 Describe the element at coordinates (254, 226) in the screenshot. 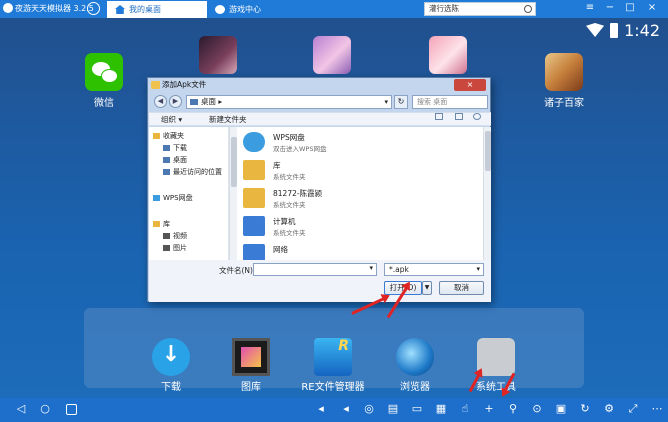

I see `computer-icon` at that location.